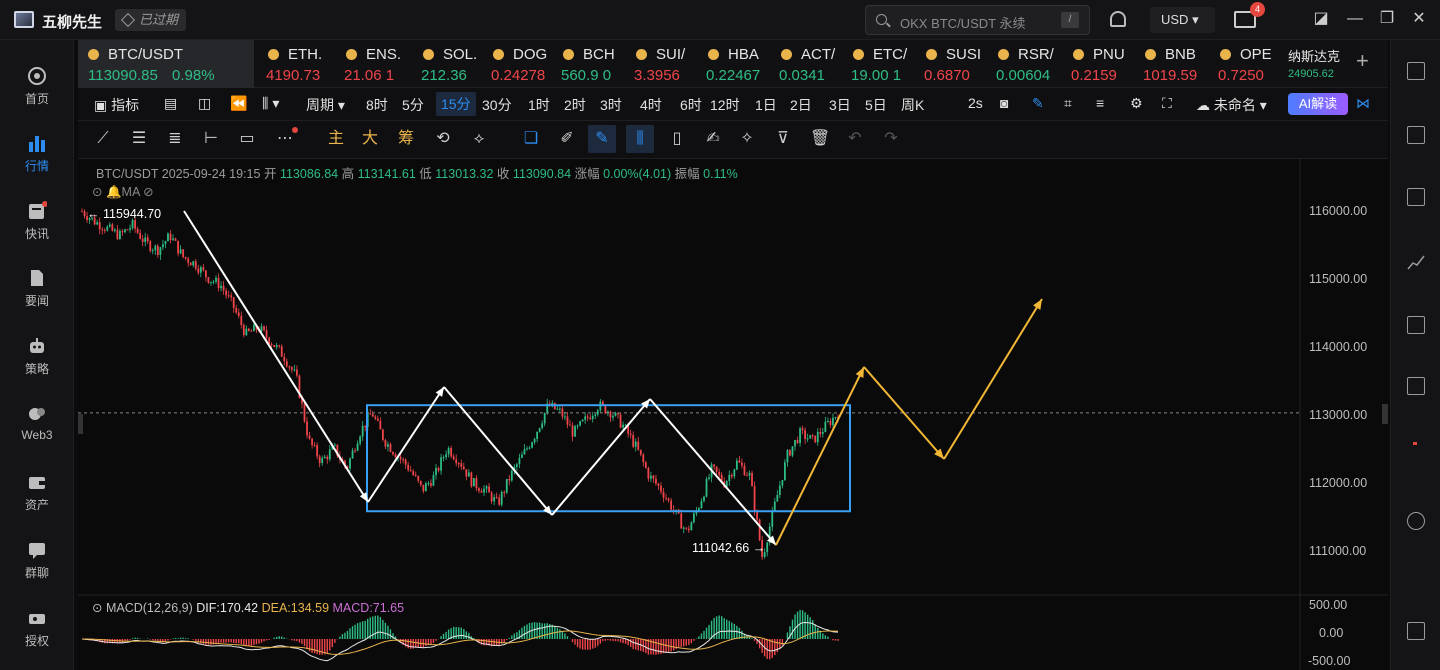  Describe the element at coordinates (651, 105) in the screenshot. I see `interval-option: 4时` at that location.